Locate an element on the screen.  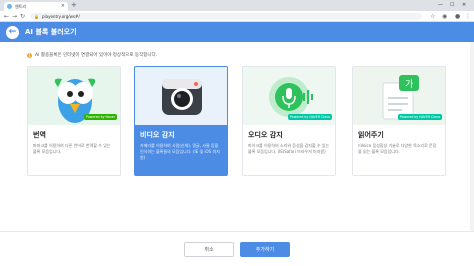
card-image: Powered by NAVER Clova is located at coordinates (289, 96).